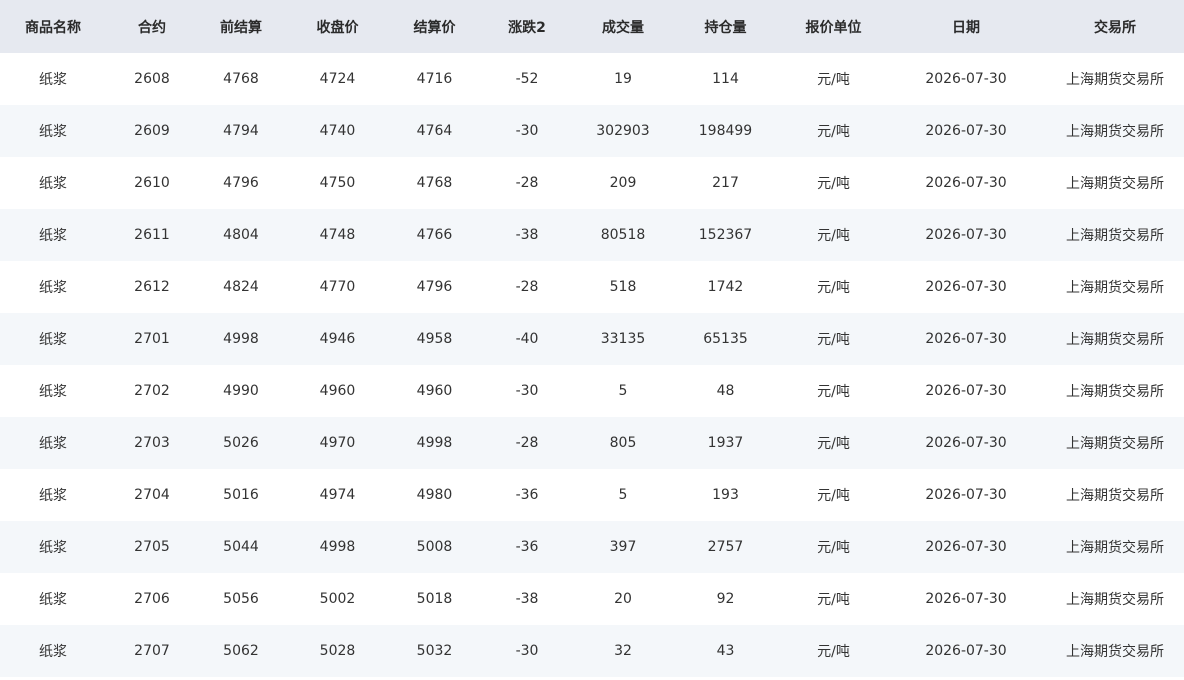  I want to click on cell-close: 4748, so click(337, 235).